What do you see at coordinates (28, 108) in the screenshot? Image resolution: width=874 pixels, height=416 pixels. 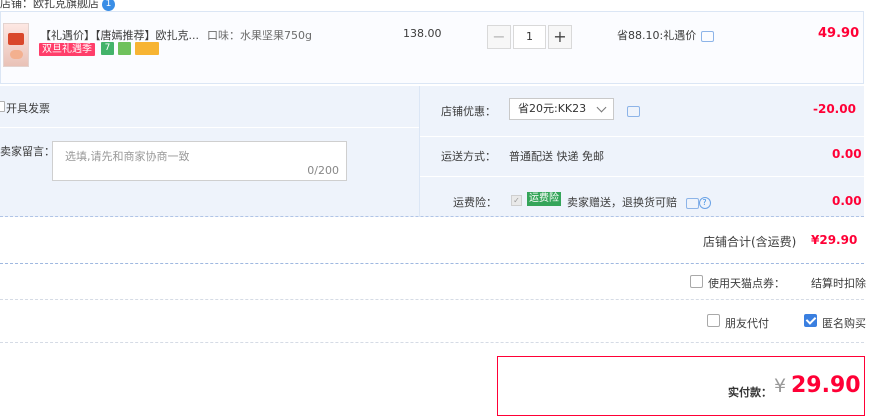 I see `invoice-label: 开具发票` at bounding box center [28, 108].